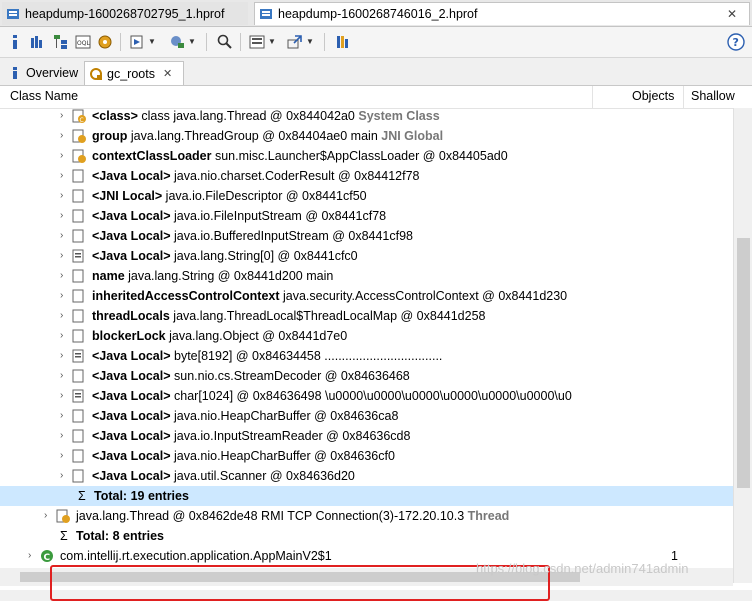  I want to click on object-reference: java.lang.Object @ 0x8441d7e0, so click(256, 336).